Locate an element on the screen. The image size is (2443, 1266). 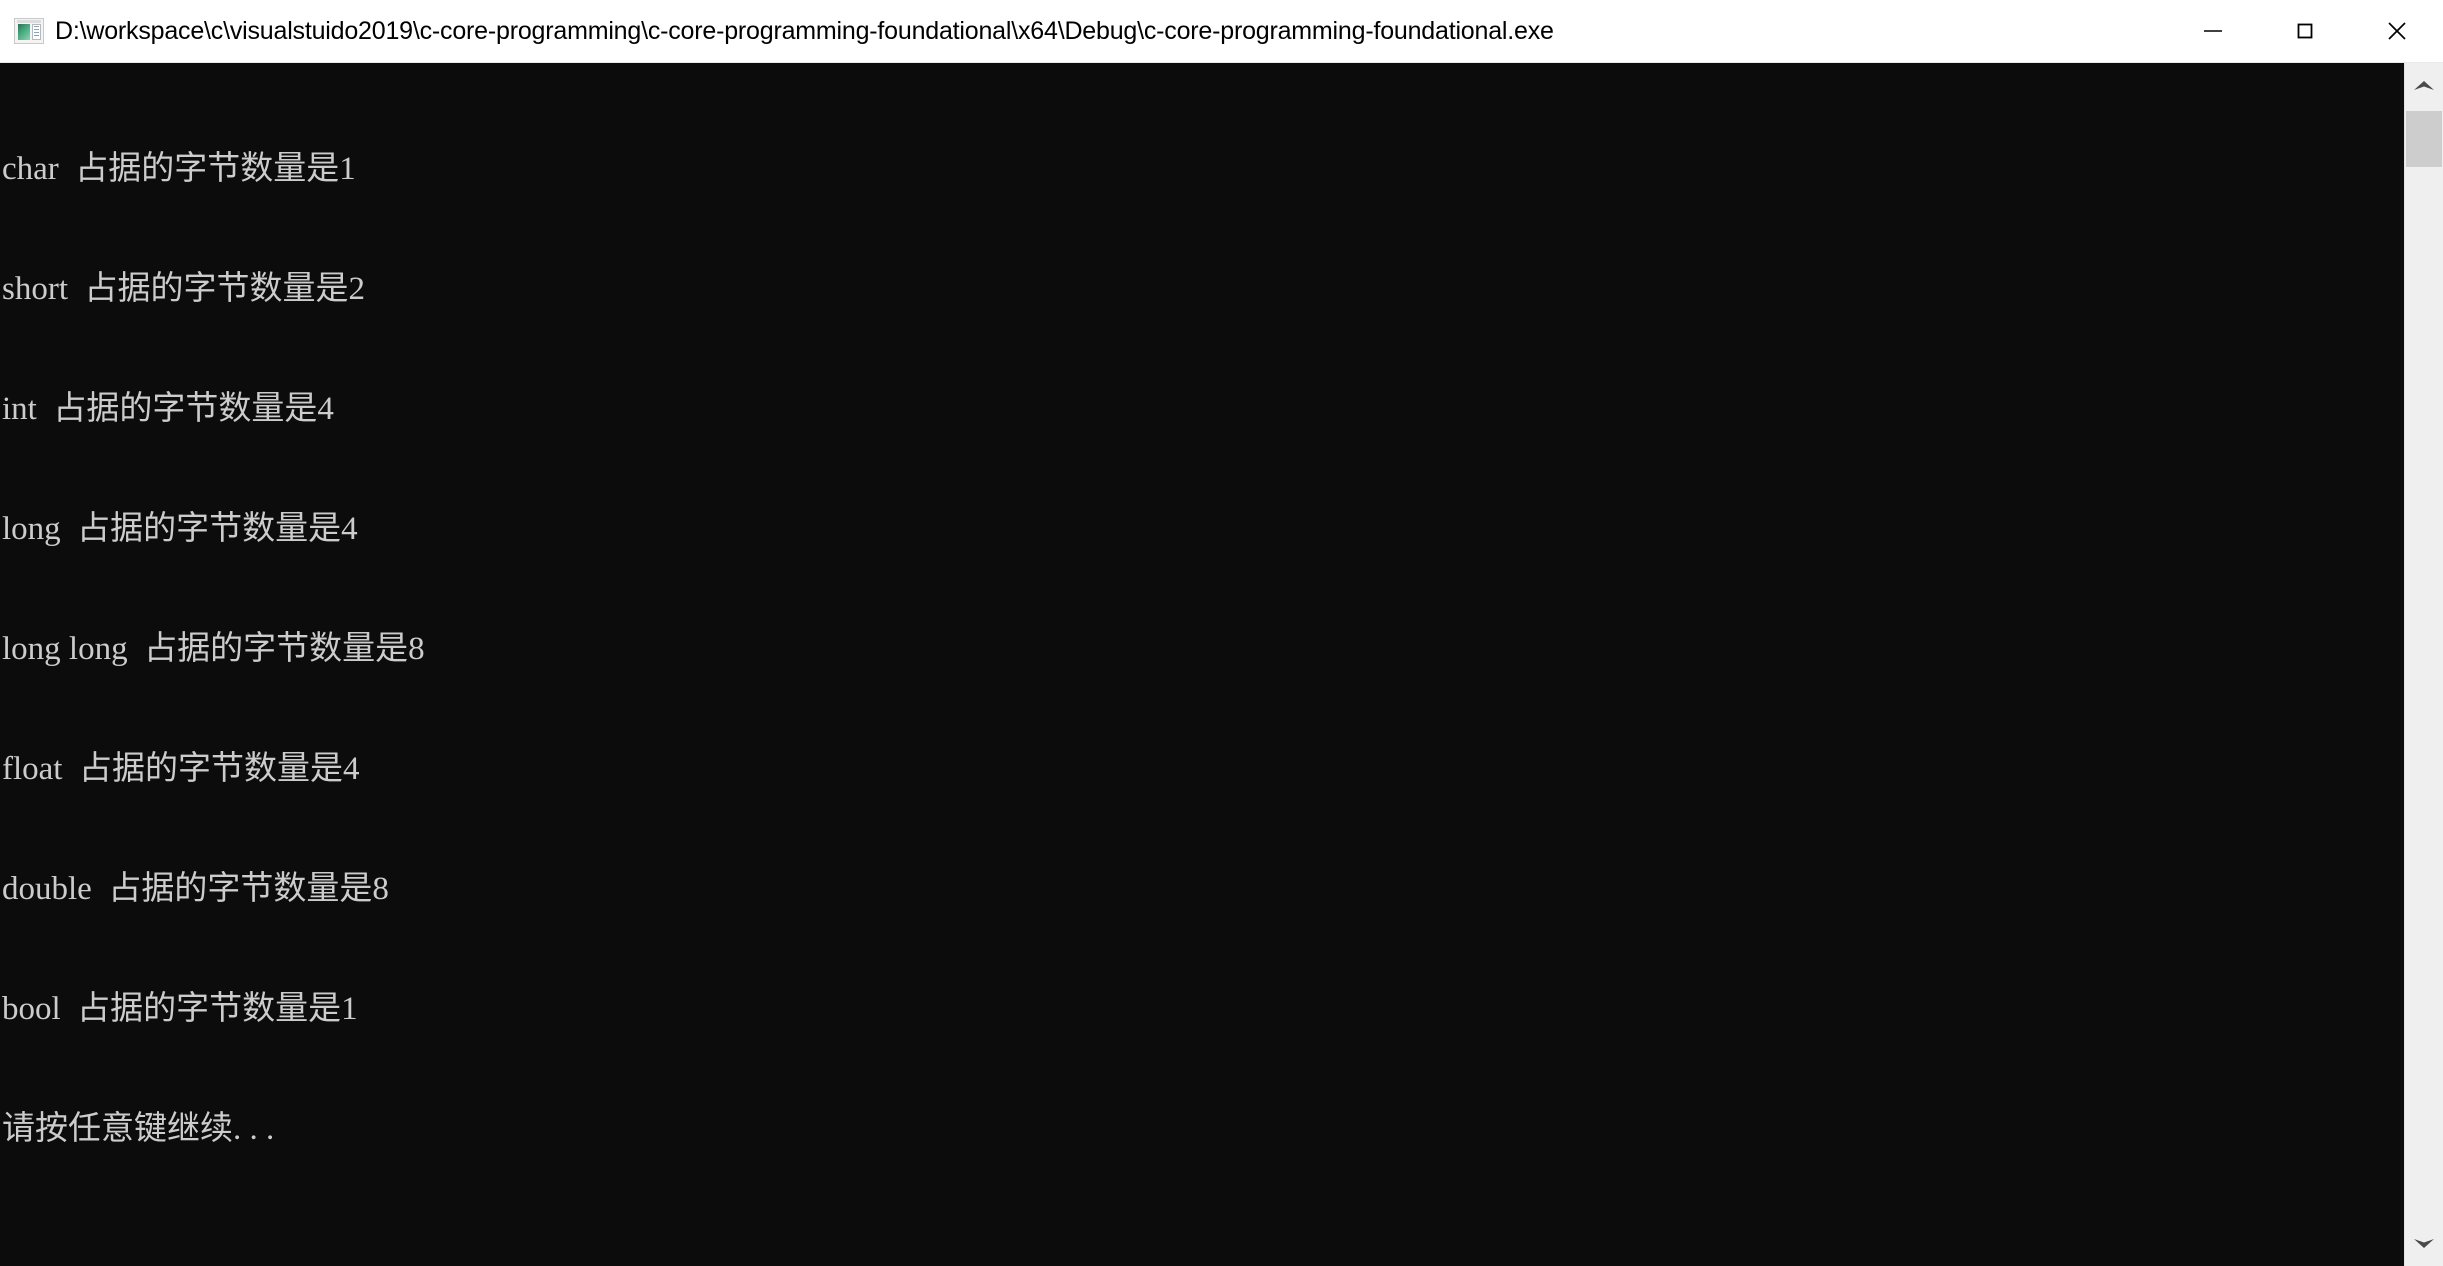
maximize-button is located at coordinates (2305, 31).